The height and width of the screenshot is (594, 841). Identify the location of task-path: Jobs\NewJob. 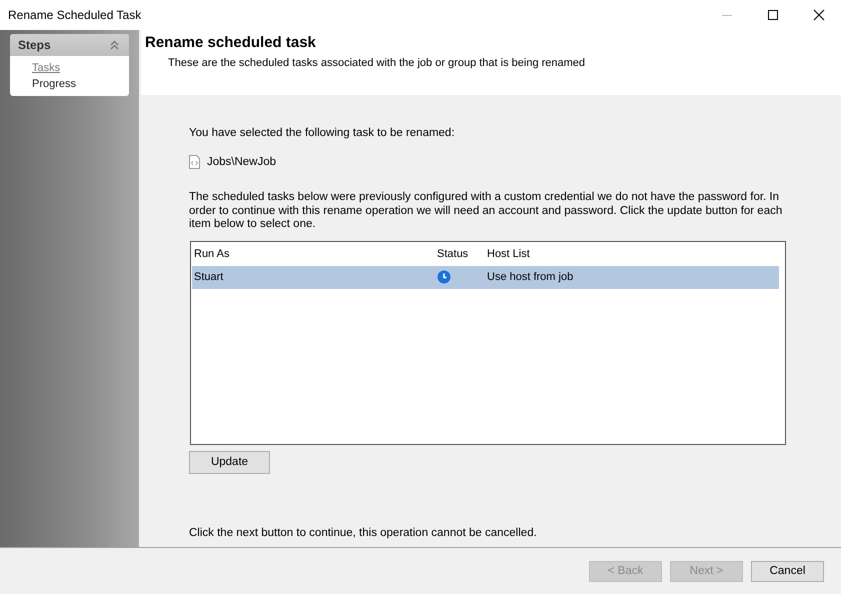
(241, 162).